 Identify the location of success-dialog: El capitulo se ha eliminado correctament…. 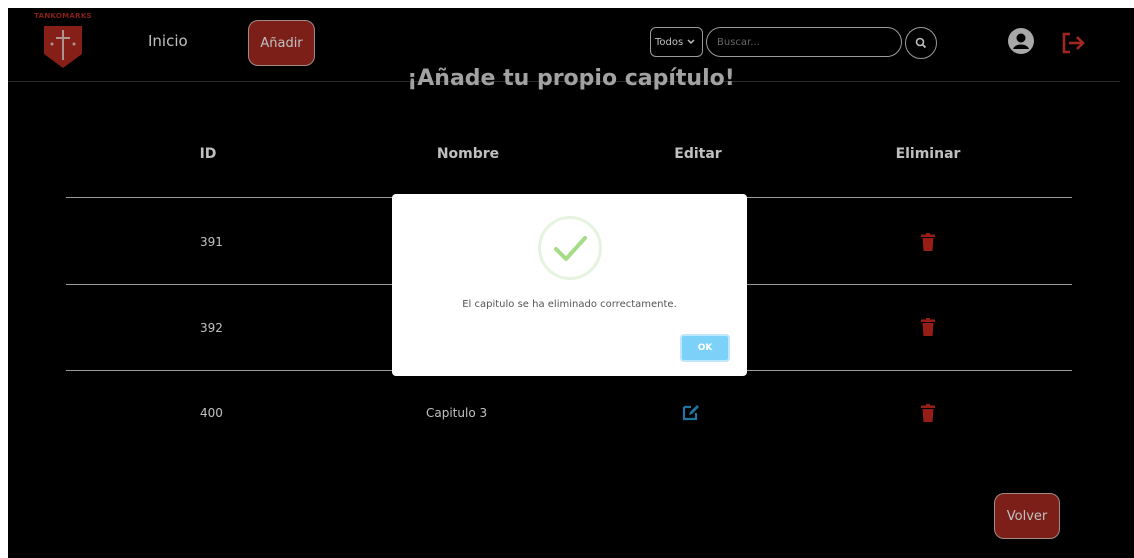
(569, 285).